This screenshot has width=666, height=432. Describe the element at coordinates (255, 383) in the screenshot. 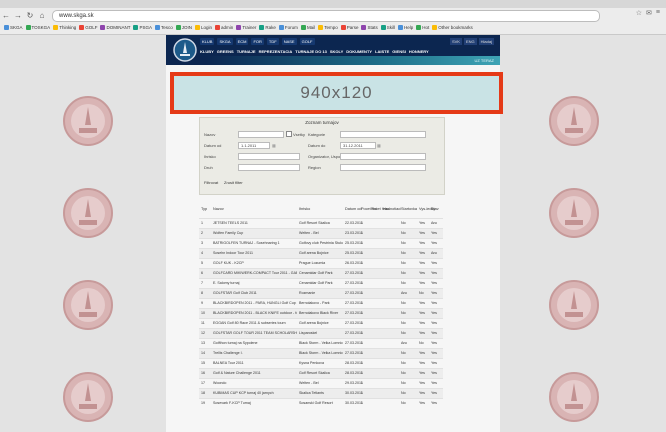

I see `tournament-name-link: Woondo` at that location.